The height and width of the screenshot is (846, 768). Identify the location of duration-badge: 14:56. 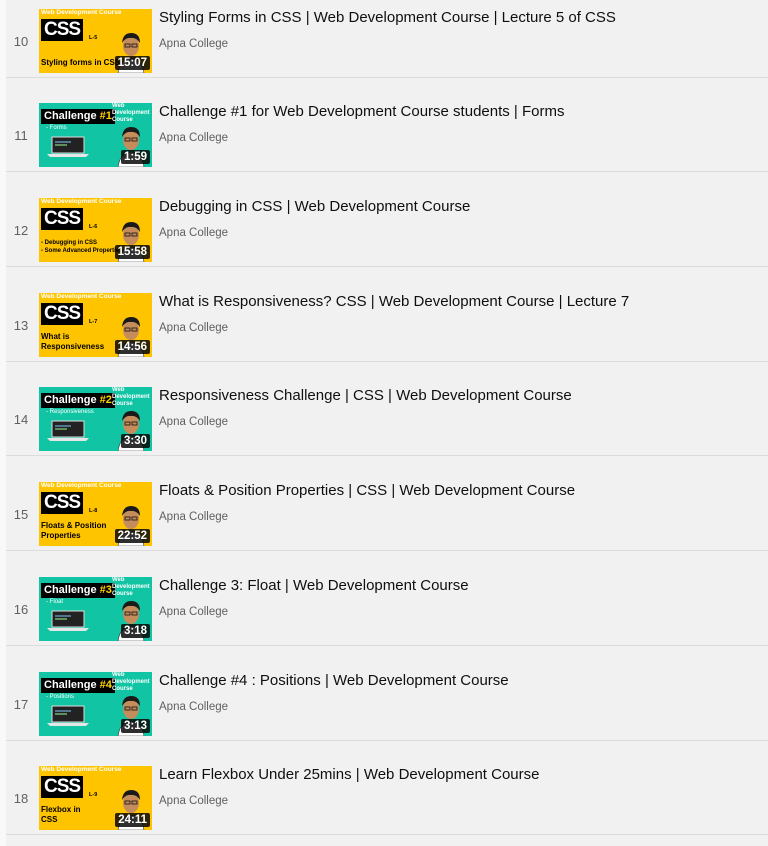
(132, 347).